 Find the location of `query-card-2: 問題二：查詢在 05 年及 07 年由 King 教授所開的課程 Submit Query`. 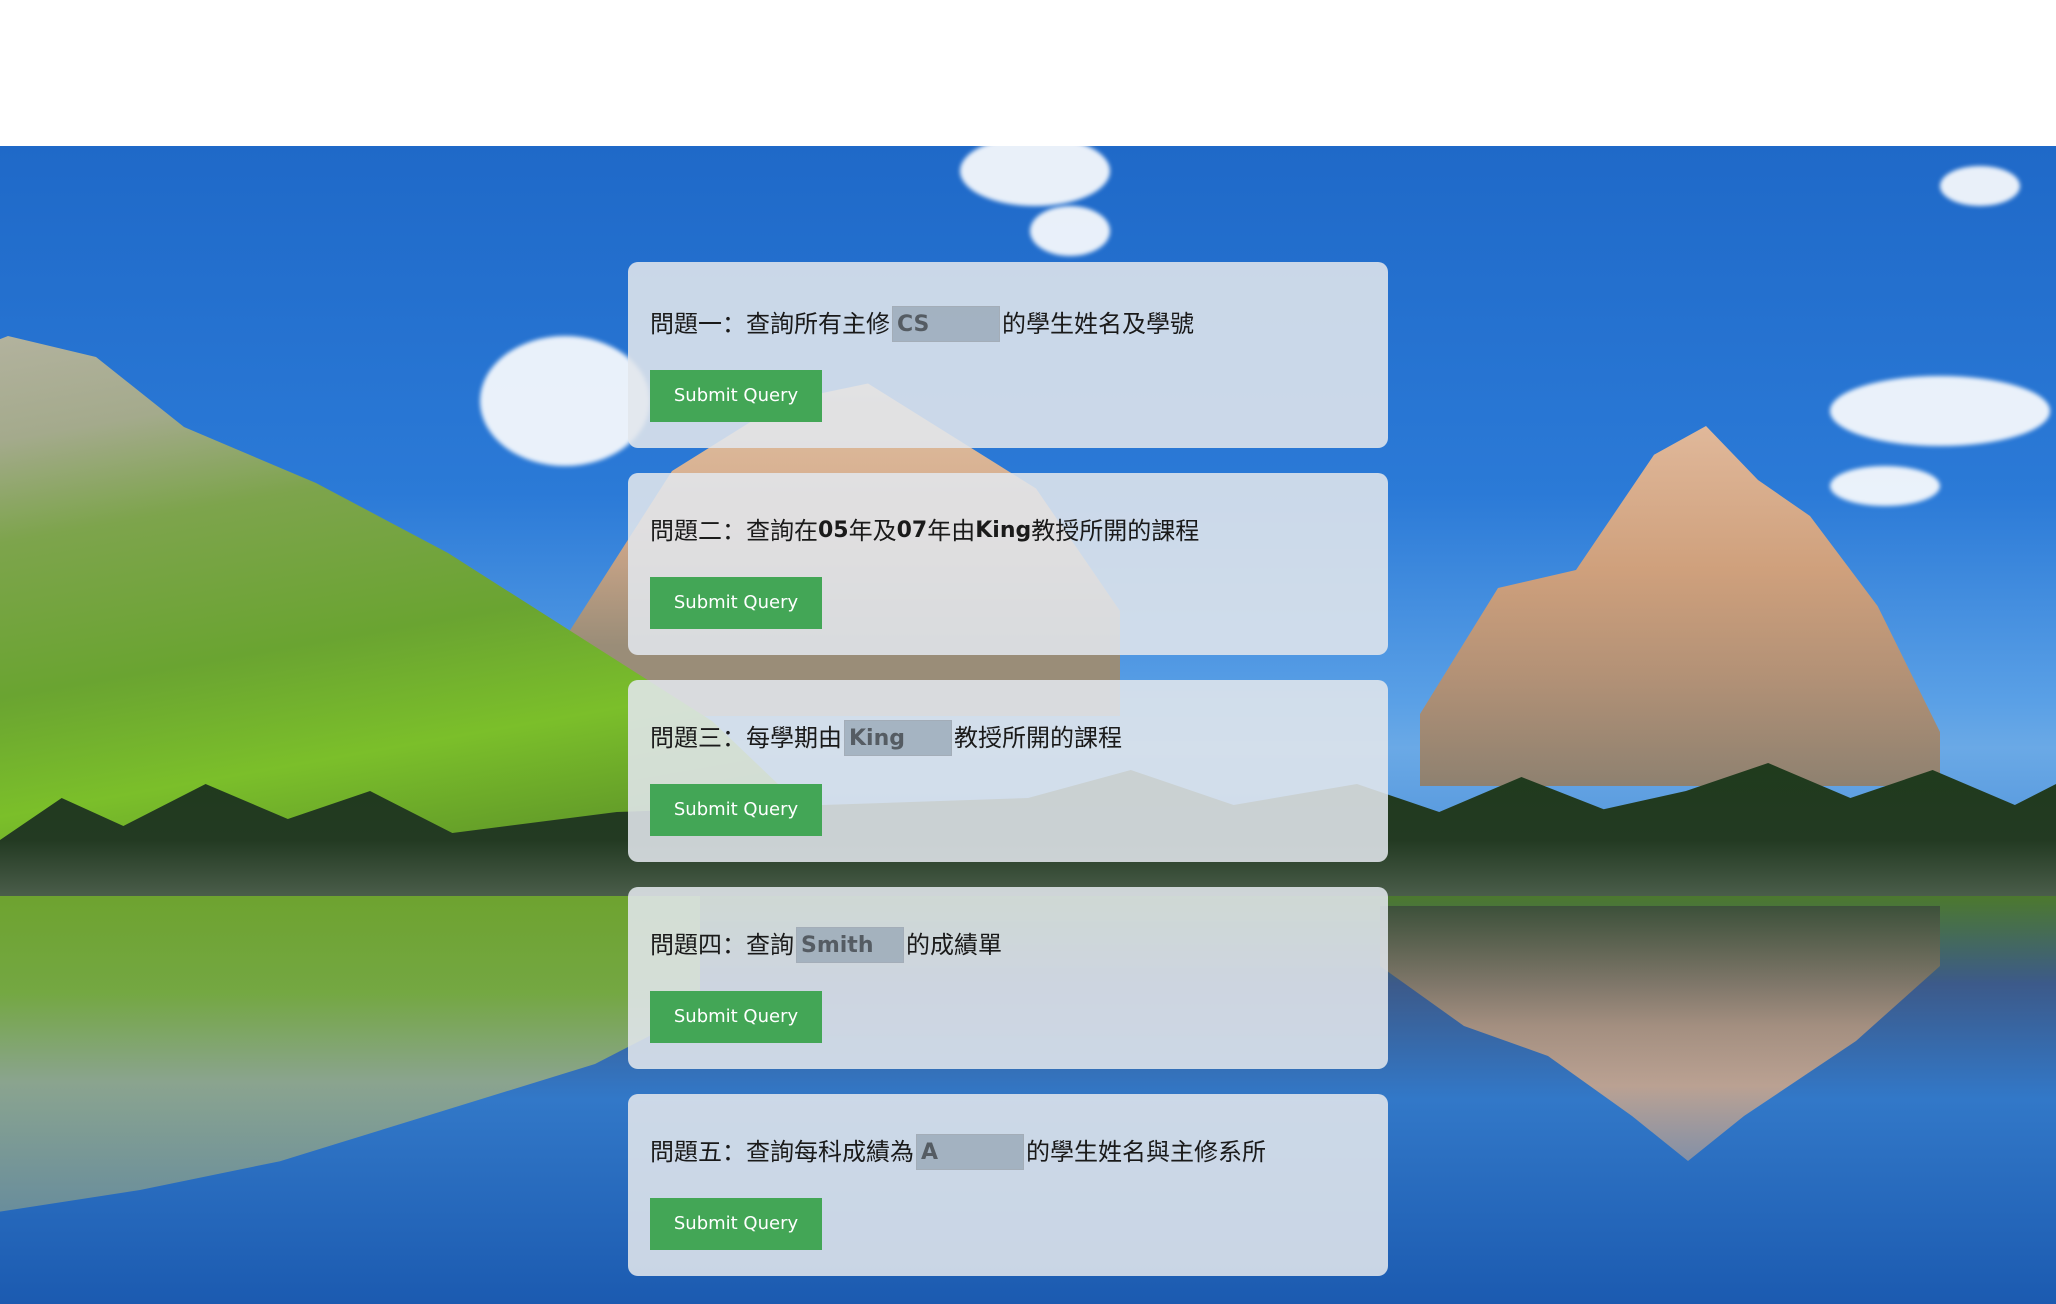

query-card-2: 問題二：查詢在 05 年及 07 年由 King 教授所開的課程 Submit Query is located at coordinates (1008, 564).